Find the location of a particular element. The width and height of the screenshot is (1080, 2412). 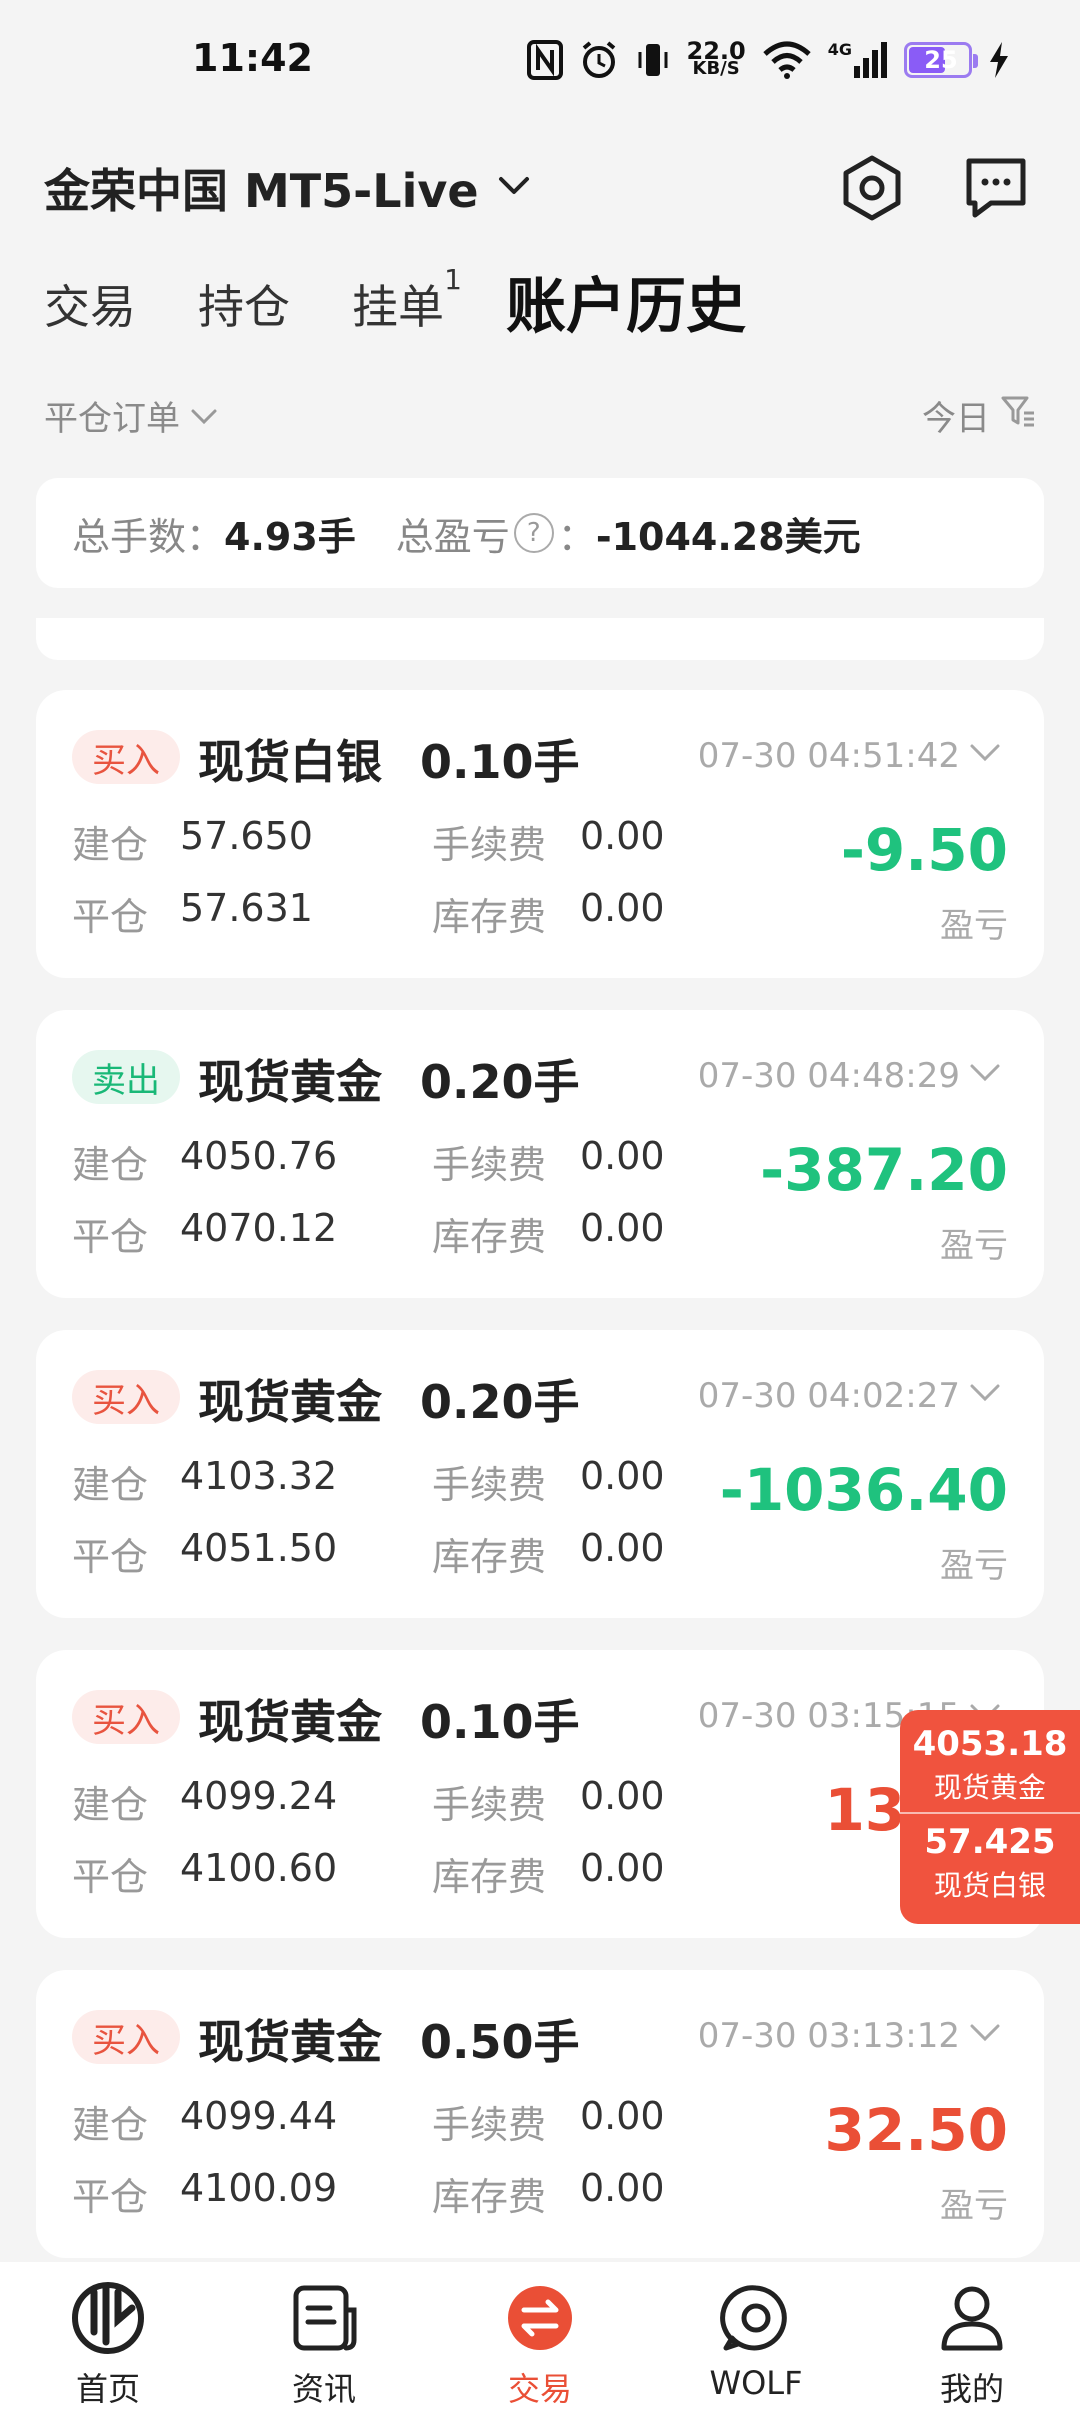

order-type-dropdown: 平仓订单 is located at coordinates (131, 415).